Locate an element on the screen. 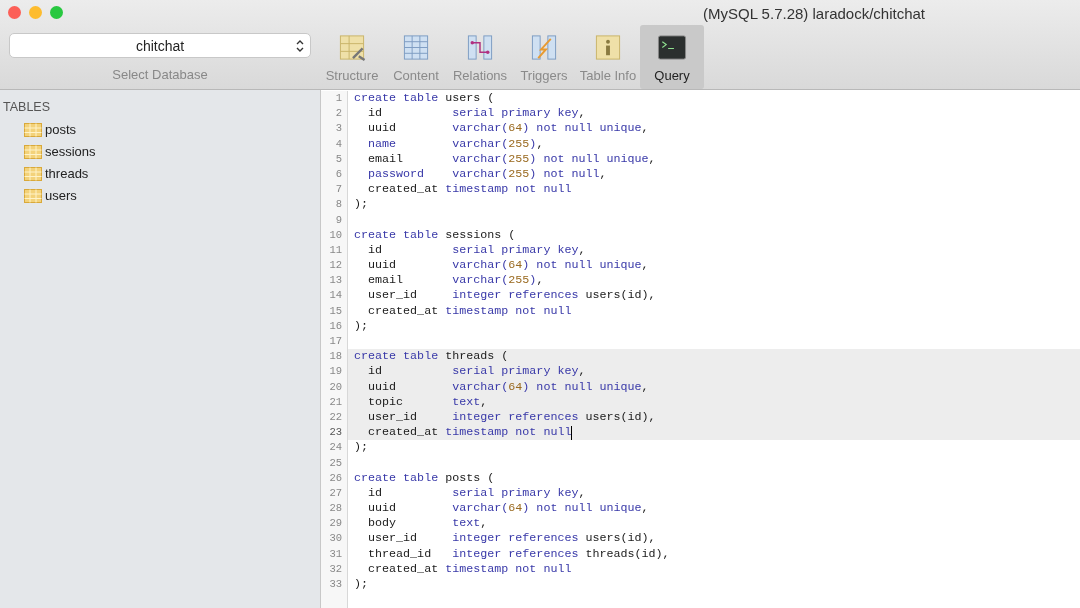 Image resolution: width=1080 pixels, height=608 pixels. chevron-icon is located at coordinates (300, 46).